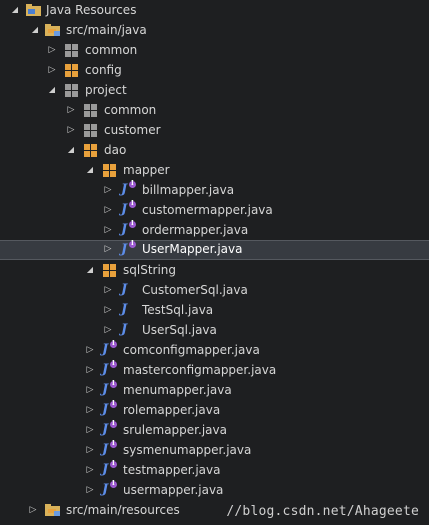 This screenshot has height=525, width=429. I want to click on tree-node-java-file: J menumapper.java, so click(214, 388).